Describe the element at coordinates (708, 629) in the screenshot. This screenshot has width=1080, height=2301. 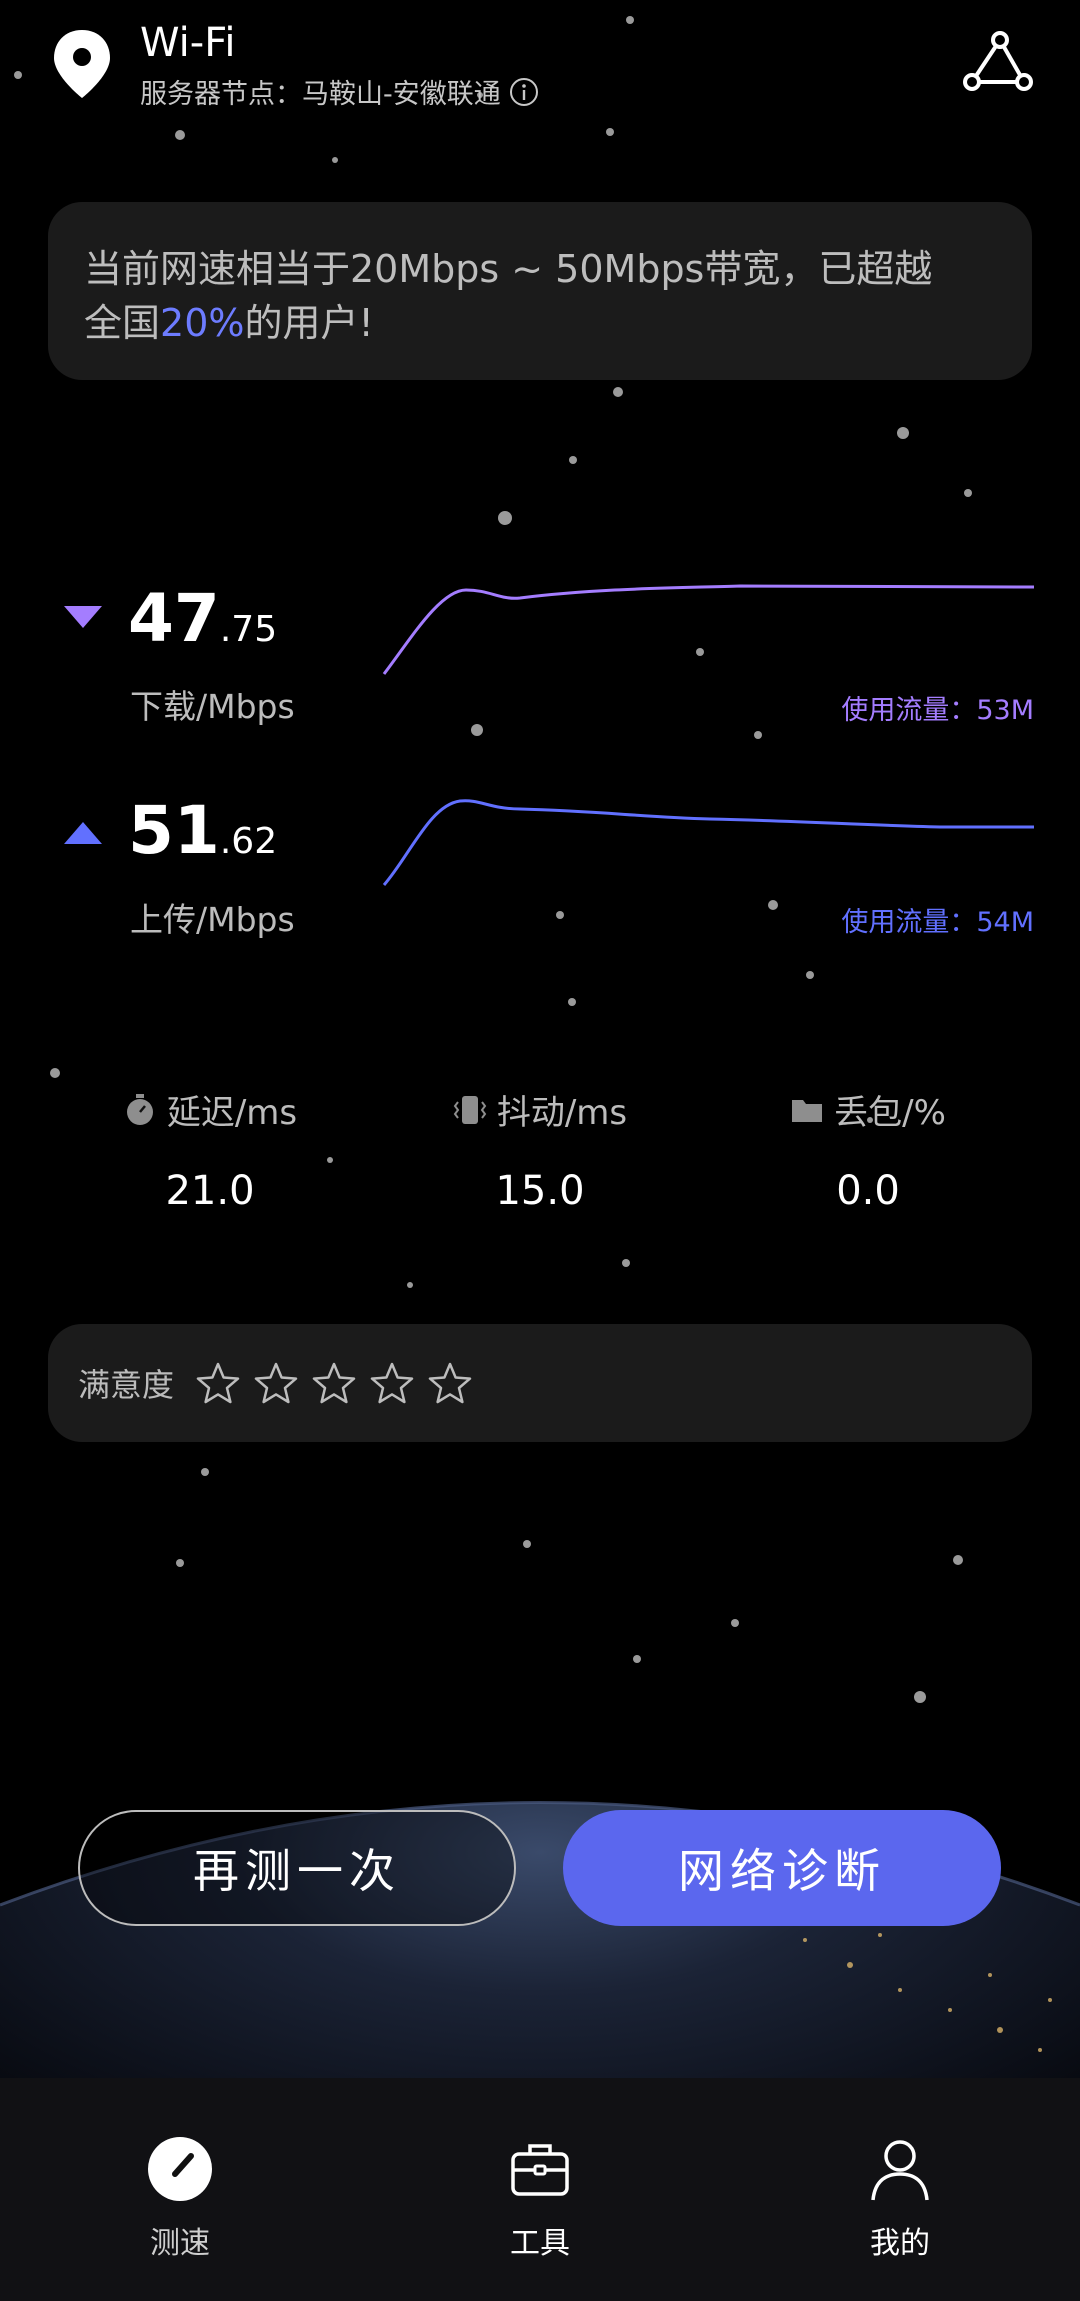
I see `download-speed-curve` at that location.